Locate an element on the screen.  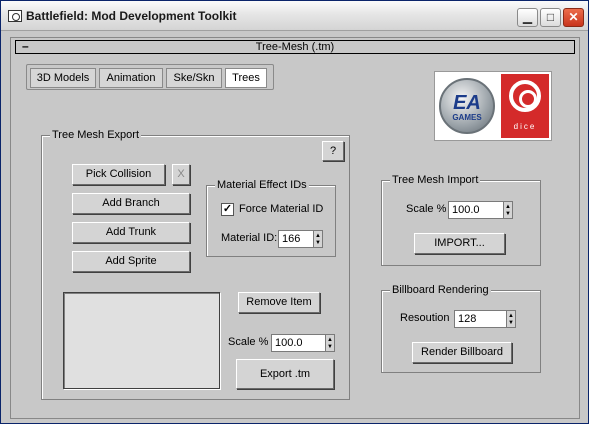
tab-ske-skn: Ske/Skn is located at coordinates (194, 78).